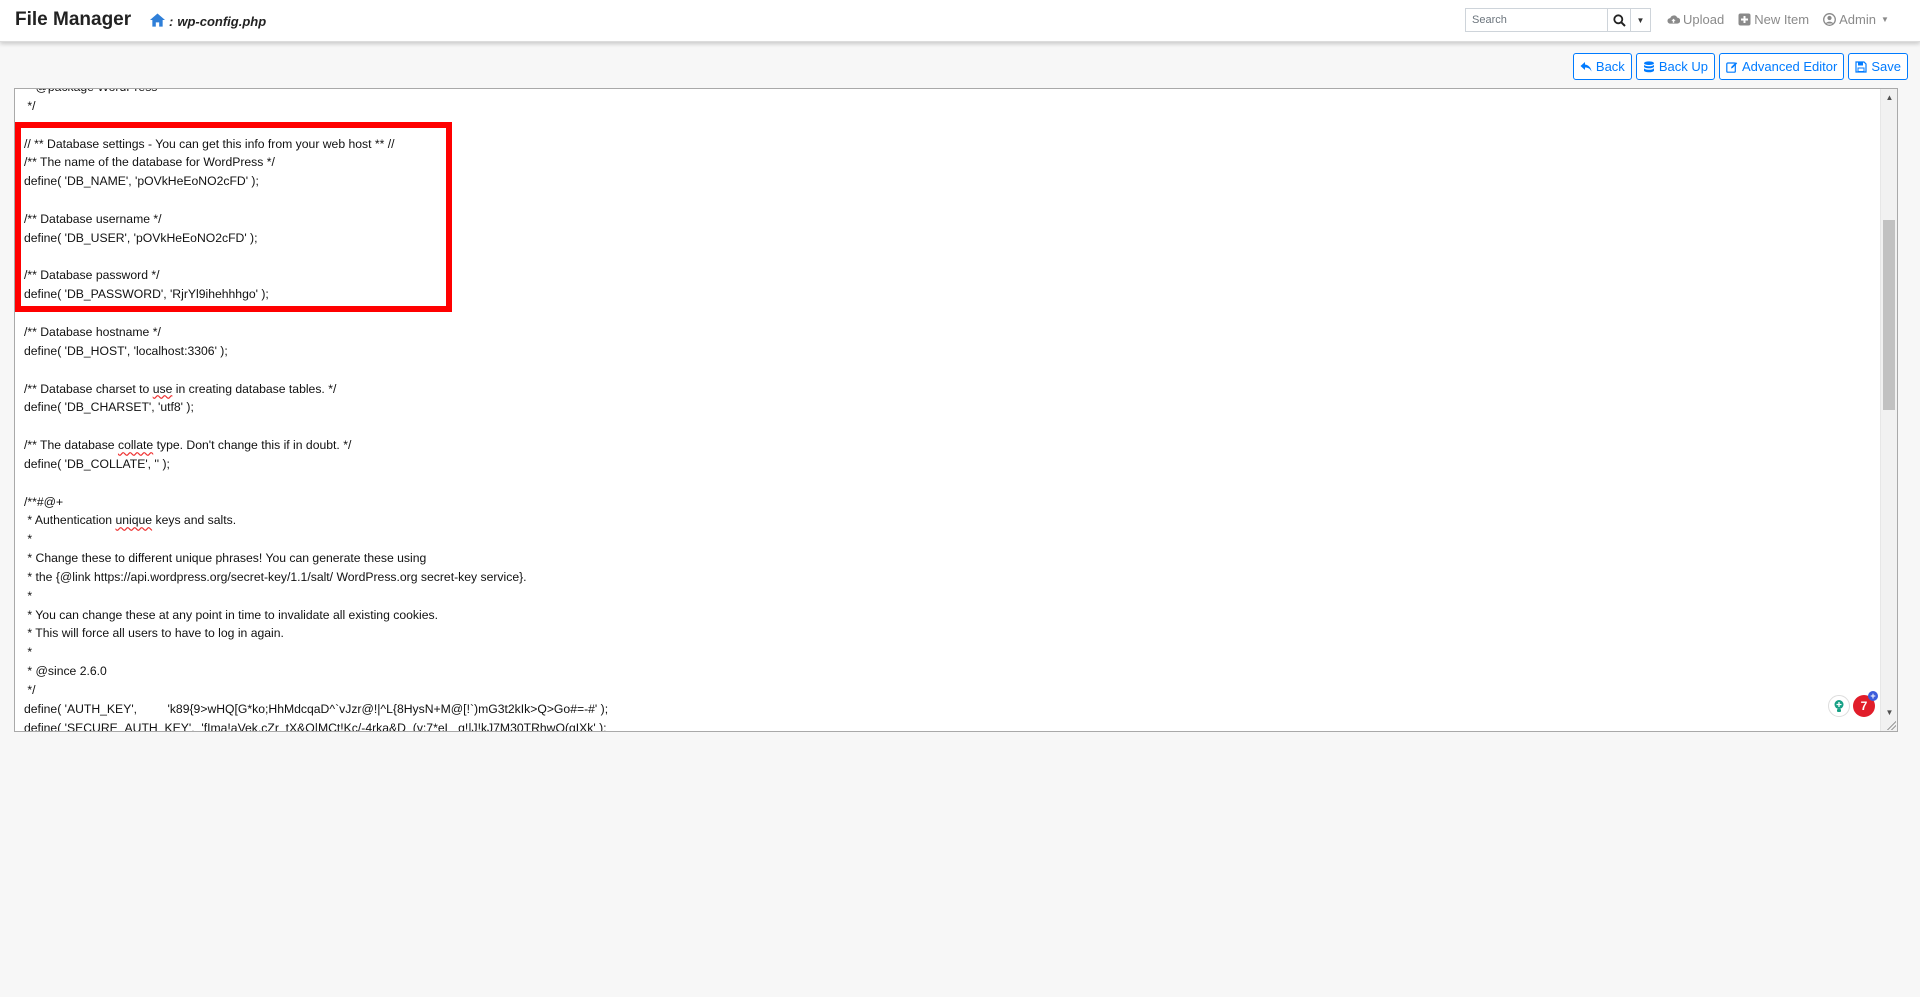 The width and height of the screenshot is (1920, 997). Describe the element at coordinates (1732, 67) in the screenshot. I see `edit-icon` at that location.